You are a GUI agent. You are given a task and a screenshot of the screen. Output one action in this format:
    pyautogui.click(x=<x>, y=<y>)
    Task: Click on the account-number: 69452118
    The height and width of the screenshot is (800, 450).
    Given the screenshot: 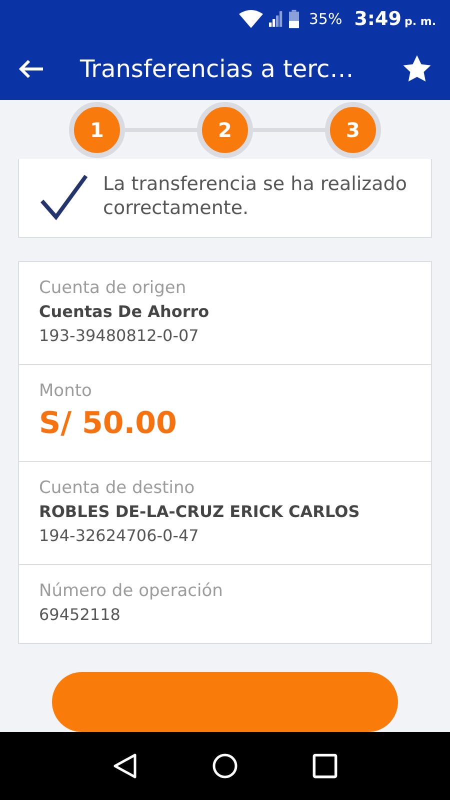 What is the action you would take?
    pyautogui.click(x=80, y=615)
    